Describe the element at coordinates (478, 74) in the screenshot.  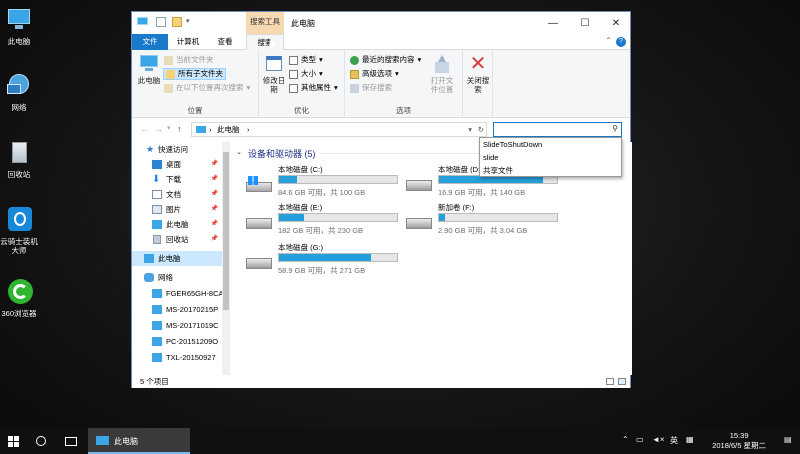
I see `close-search-button: ✕ 关闭搜索` at that location.